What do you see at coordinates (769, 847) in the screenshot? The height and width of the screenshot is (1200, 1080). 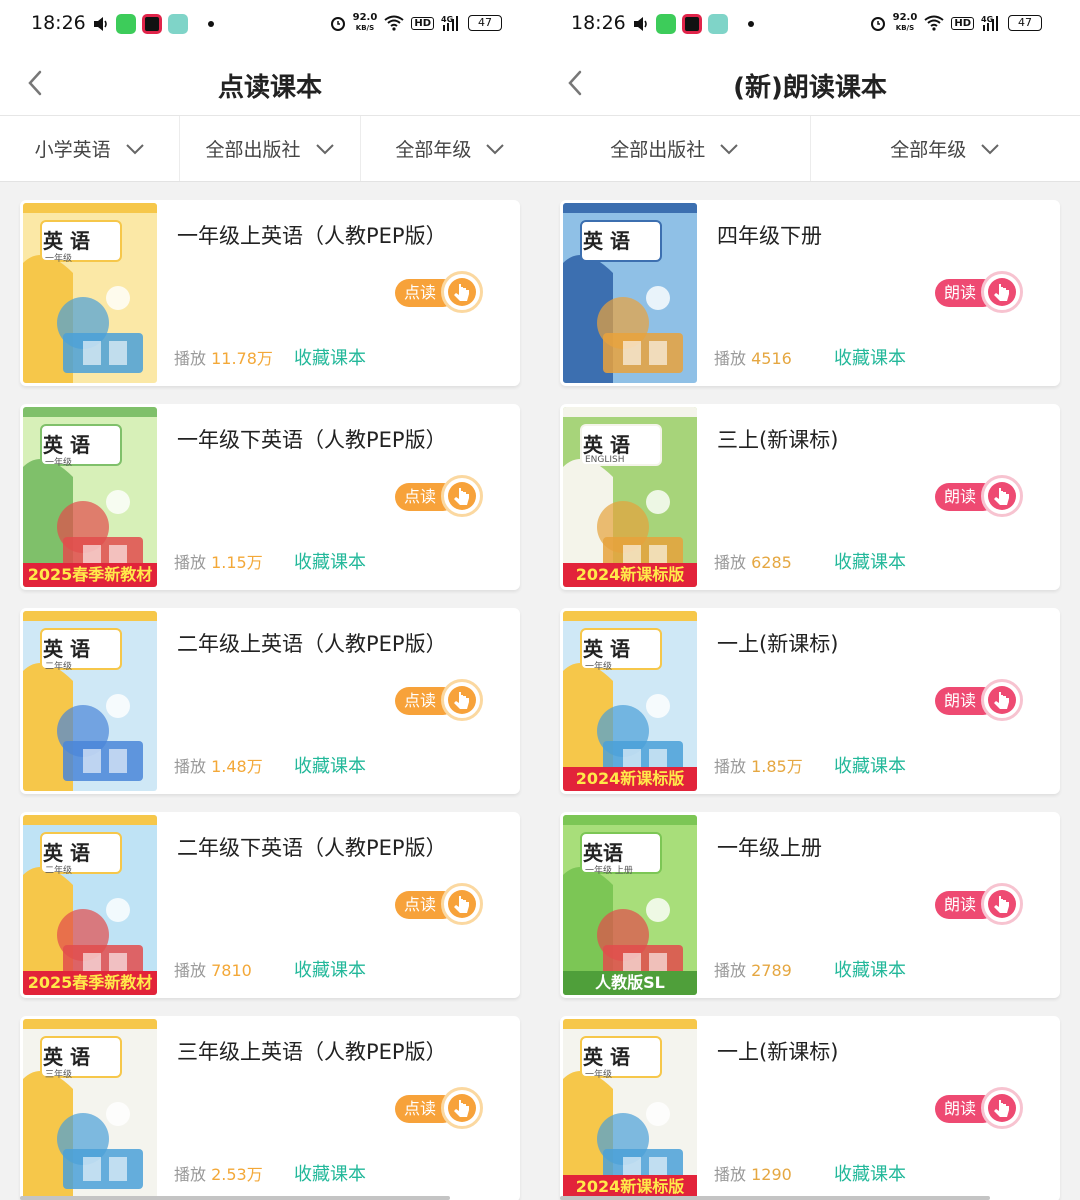 I see `book-title: 一年级上册` at bounding box center [769, 847].